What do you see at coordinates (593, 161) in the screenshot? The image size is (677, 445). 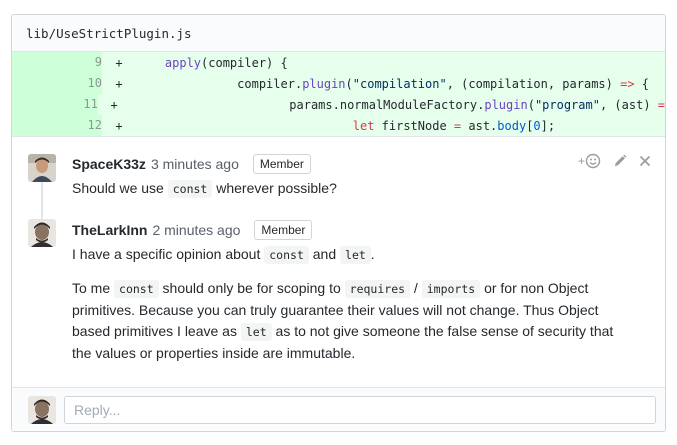 I see `smiley-icon` at bounding box center [593, 161].